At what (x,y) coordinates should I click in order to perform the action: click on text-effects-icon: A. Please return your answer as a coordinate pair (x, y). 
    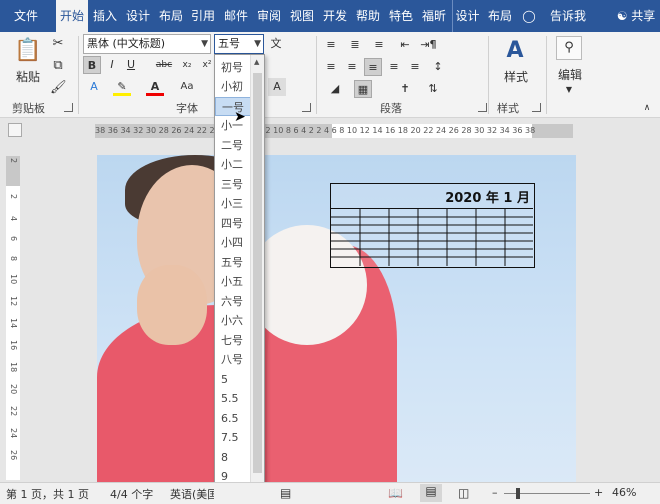
    Looking at the image, I should click on (94, 87).